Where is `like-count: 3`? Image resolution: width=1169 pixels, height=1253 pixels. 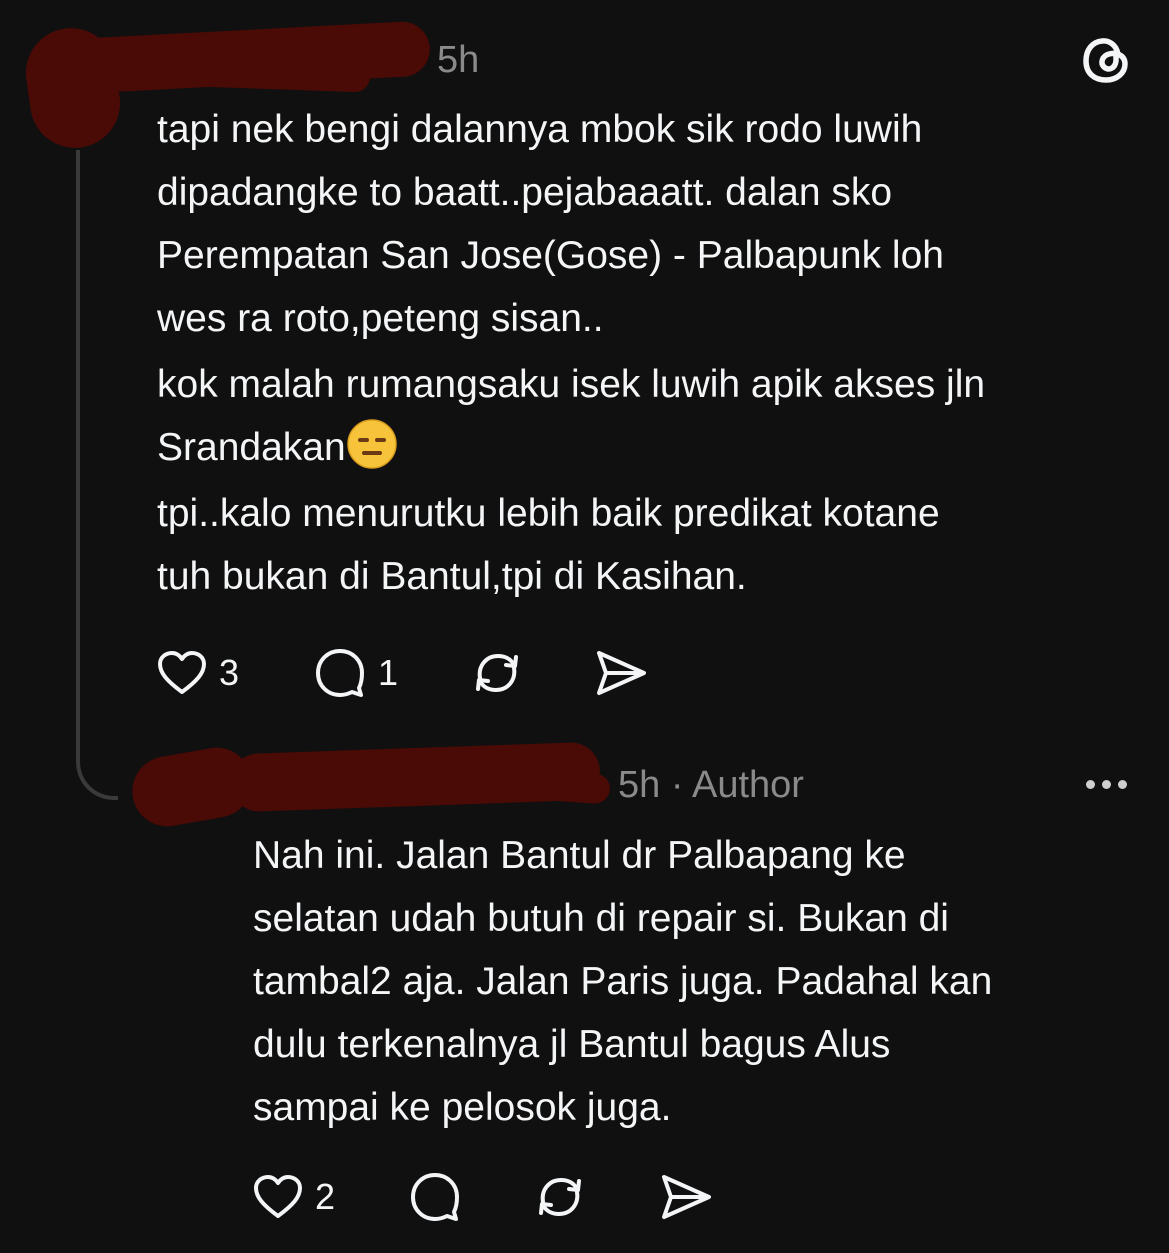
like-count: 3 is located at coordinates (229, 672).